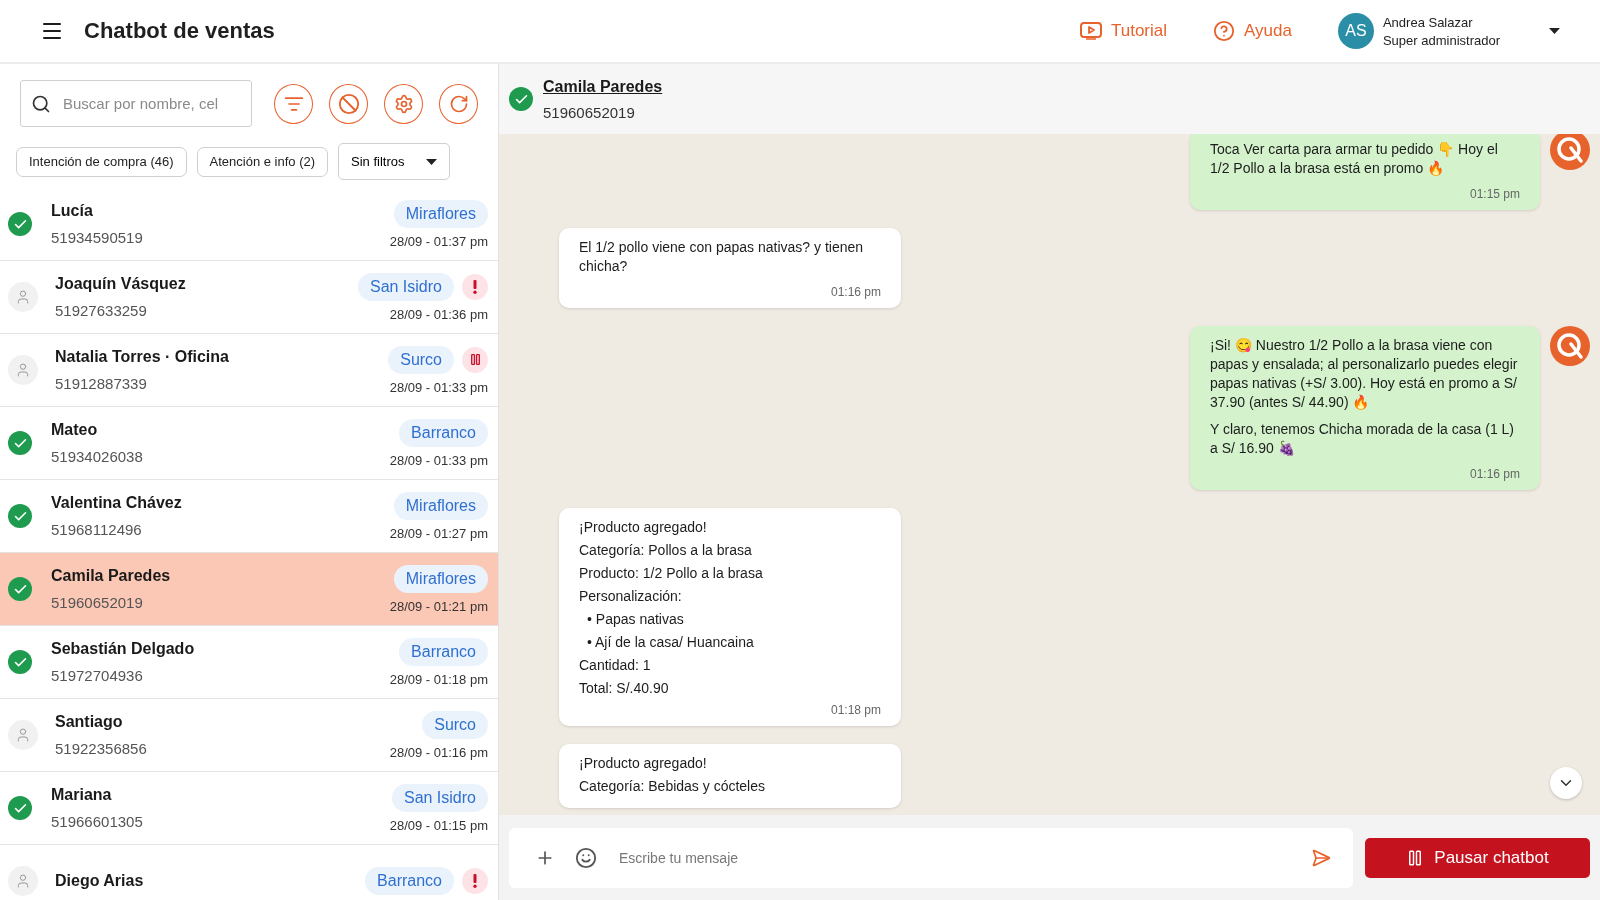 The image size is (1600, 900). What do you see at coordinates (101, 161) in the screenshot?
I see `filter-chip: Intención de compra (46)` at bounding box center [101, 161].